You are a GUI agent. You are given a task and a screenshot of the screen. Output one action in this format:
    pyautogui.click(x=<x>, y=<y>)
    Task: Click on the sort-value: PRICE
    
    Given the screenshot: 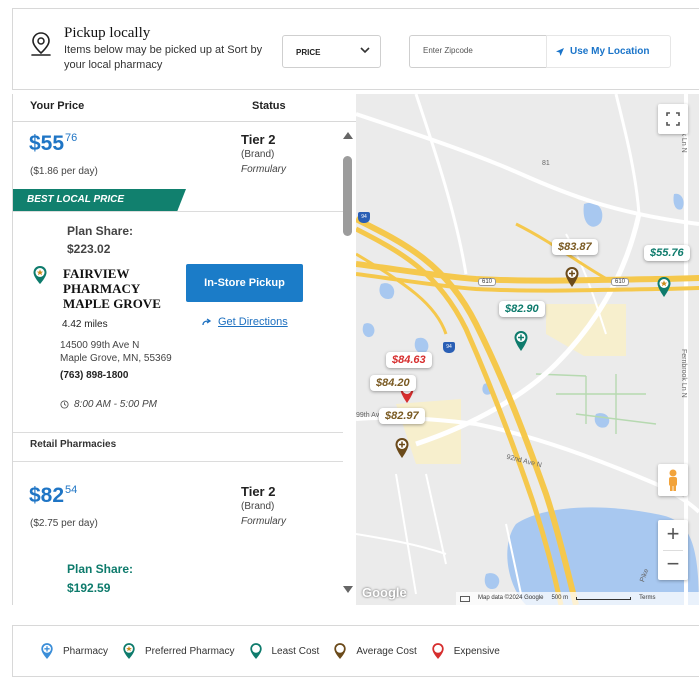 What is the action you would take?
    pyautogui.click(x=308, y=52)
    